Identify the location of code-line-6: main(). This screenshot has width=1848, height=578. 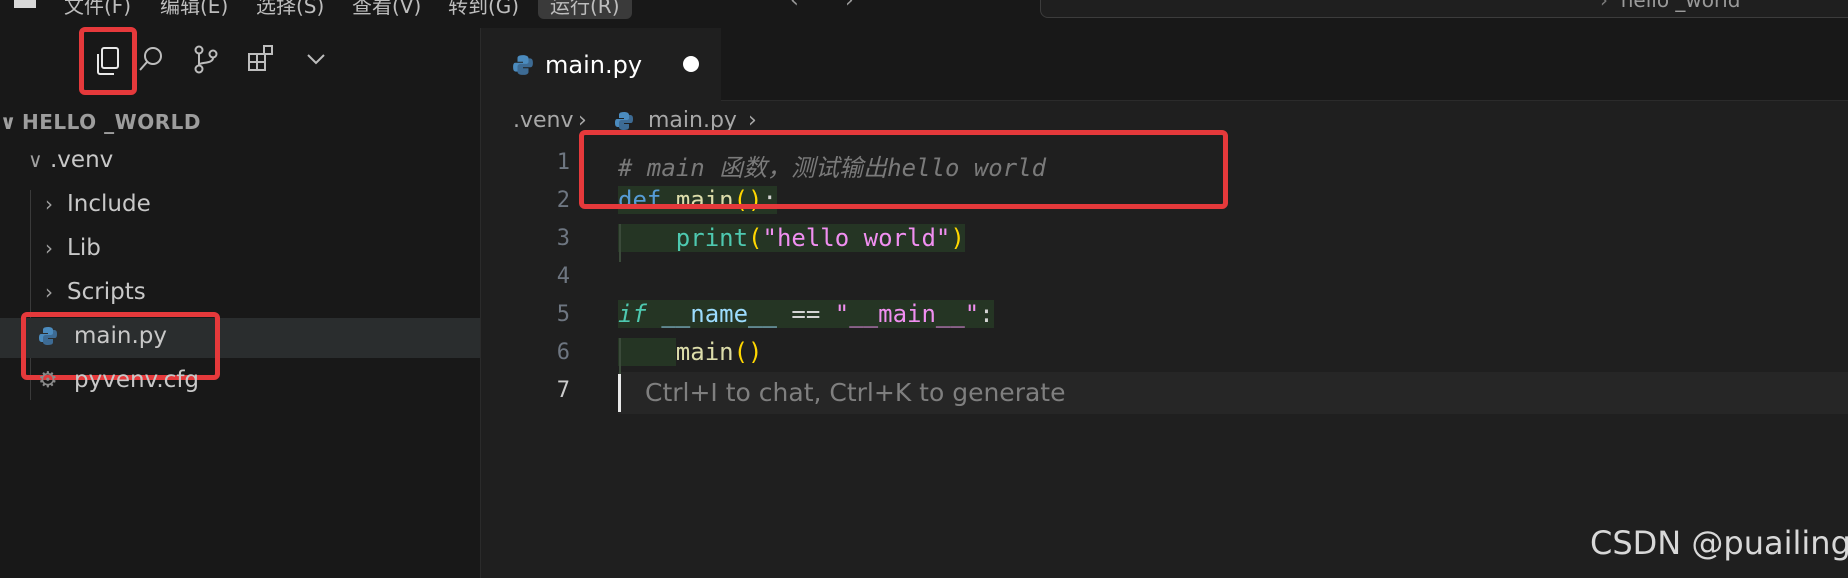
(690, 352).